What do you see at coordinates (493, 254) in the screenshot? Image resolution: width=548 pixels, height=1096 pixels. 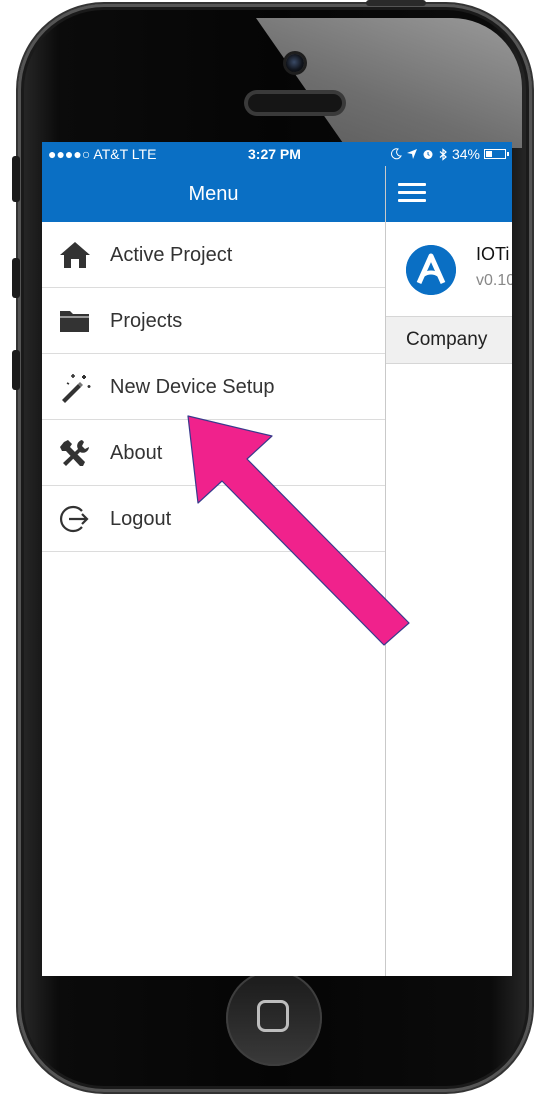 I see `app-title: IOTi` at bounding box center [493, 254].